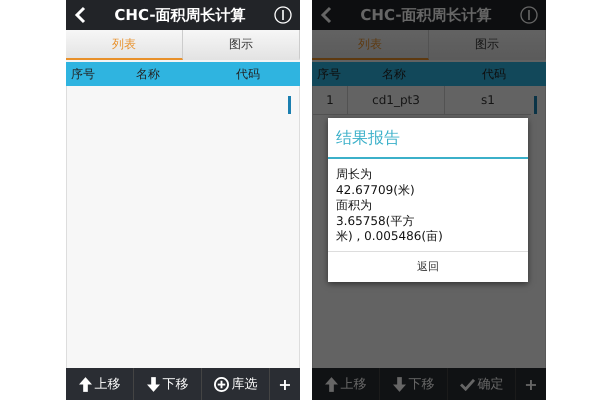 The width and height of the screenshot is (600, 400). What do you see at coordinates (80, 15) in the screenshot?
I see `back-icon` at bounding box center [80, 15].